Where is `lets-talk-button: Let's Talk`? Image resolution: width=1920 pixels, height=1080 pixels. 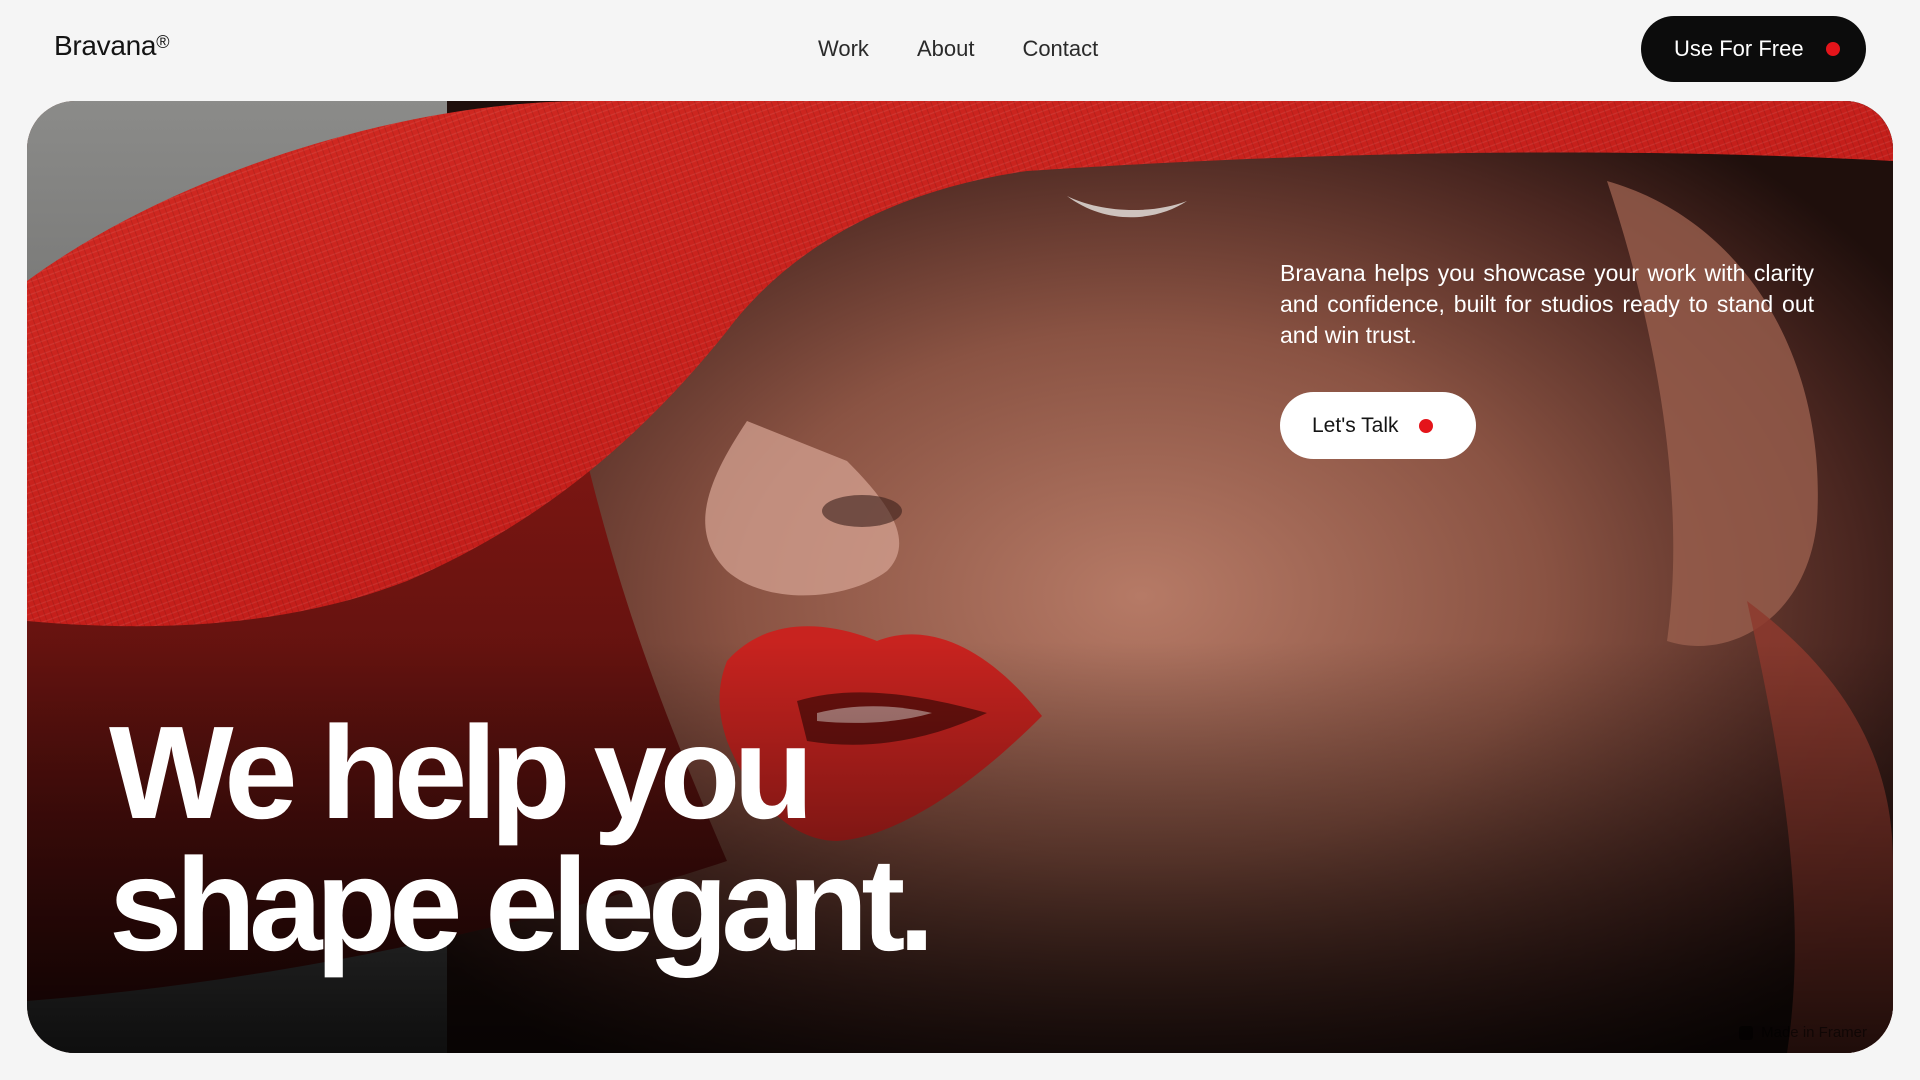
lets-talk-button: Let's Talk is located at coordinates (1378, 425).